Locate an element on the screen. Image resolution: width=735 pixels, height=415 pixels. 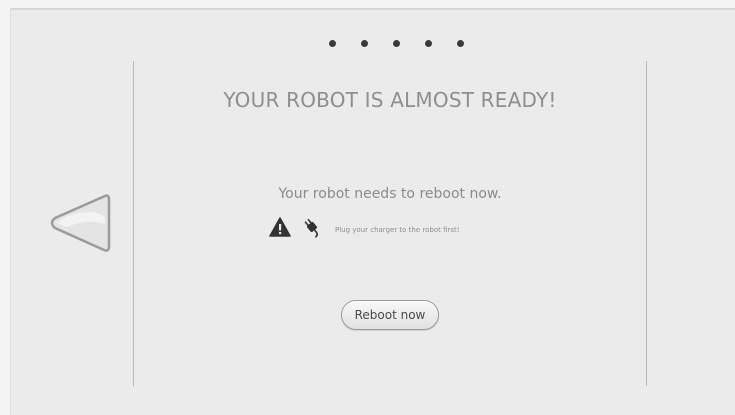
reboot-now-button: Reboot now is located at coordinates (390, 315).